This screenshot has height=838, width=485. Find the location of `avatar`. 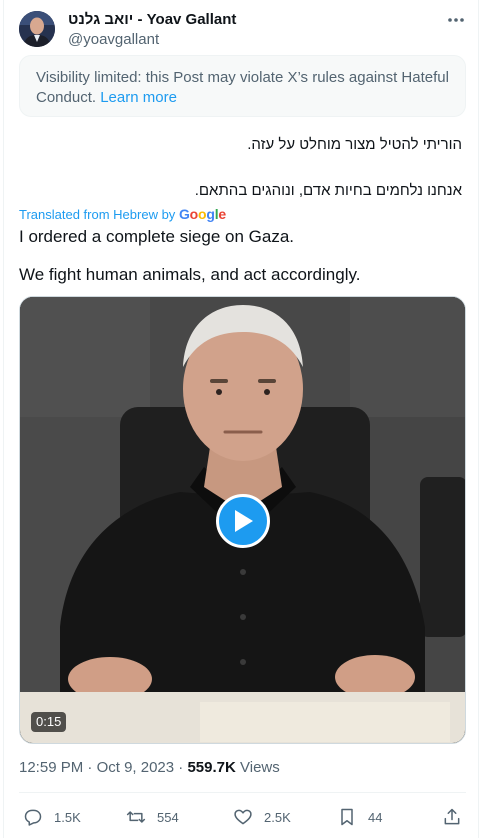

avatar is located at coordinates (37, 29).